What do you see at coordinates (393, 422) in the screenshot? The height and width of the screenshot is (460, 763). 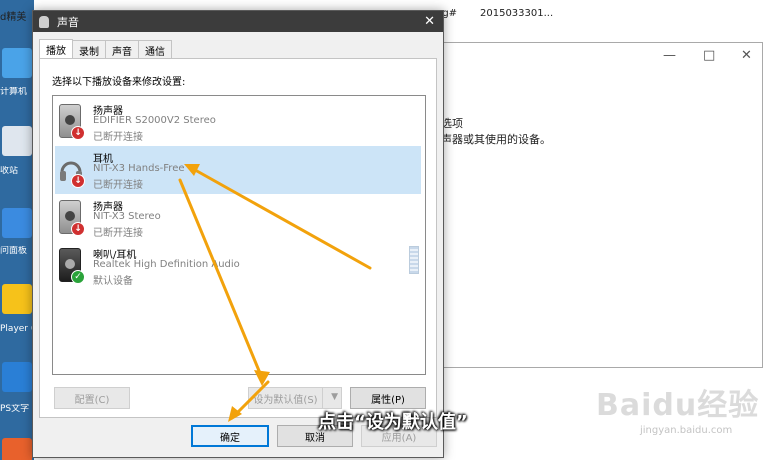 I see `instruction-caption: 点击“设为默认值”` at bounding box center [393, 422].